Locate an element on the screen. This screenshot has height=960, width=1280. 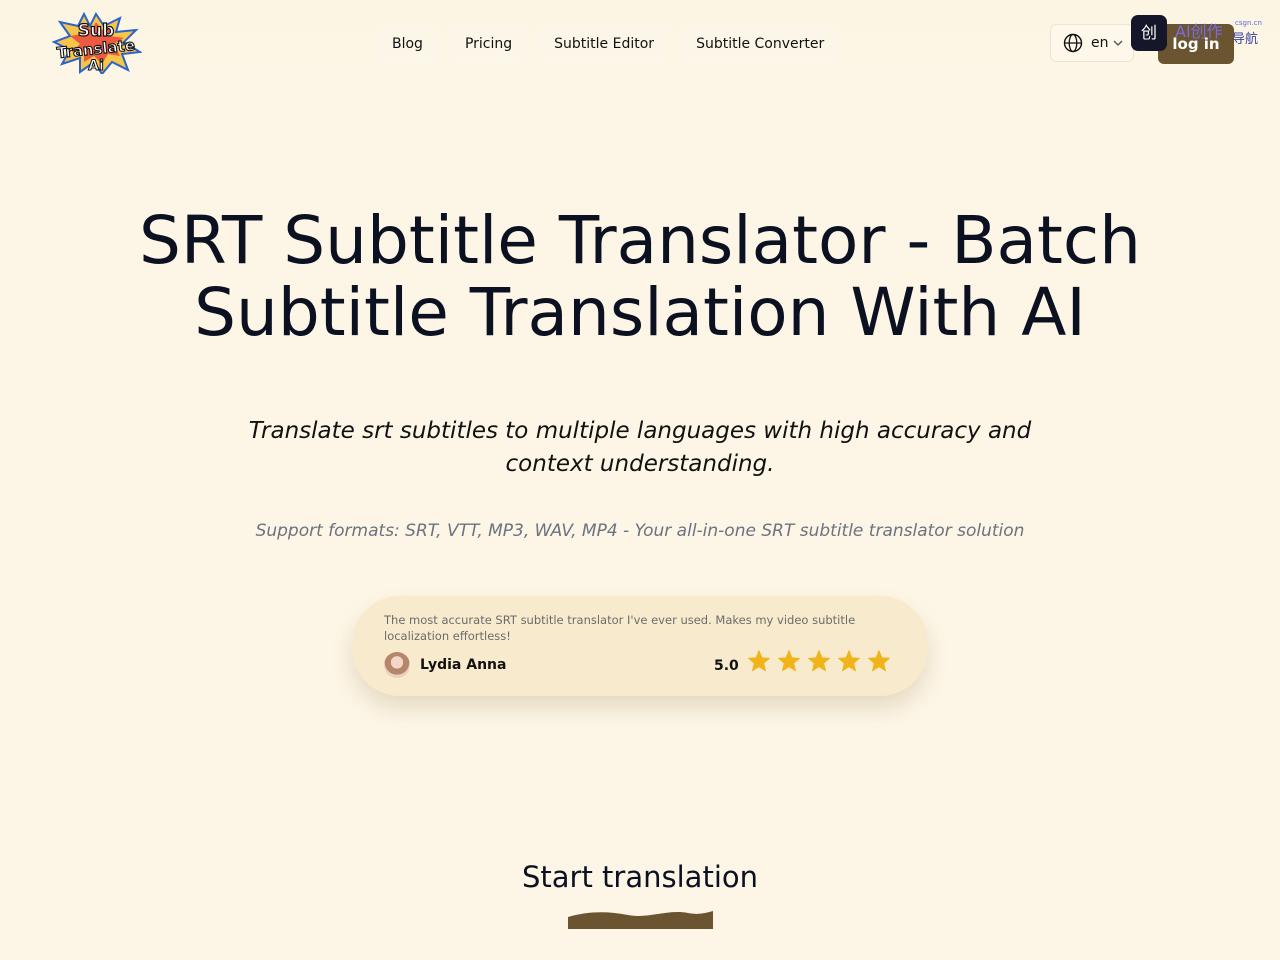
nav-blog: Blog is located at coordinates (407, 44).